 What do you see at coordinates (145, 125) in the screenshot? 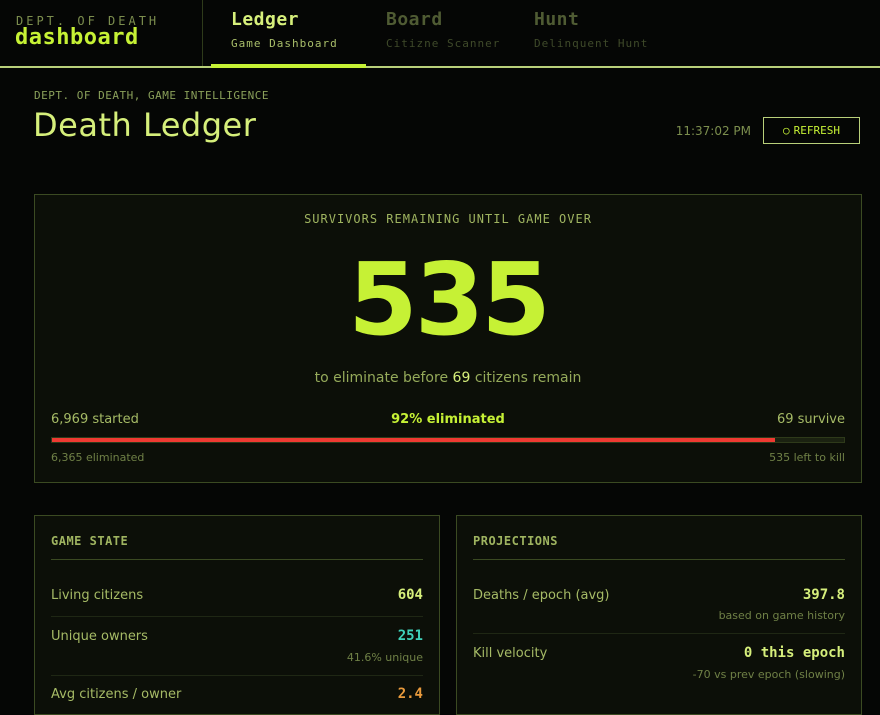
I see `page-title: Death Ledger` at bounding box center [145, 125].